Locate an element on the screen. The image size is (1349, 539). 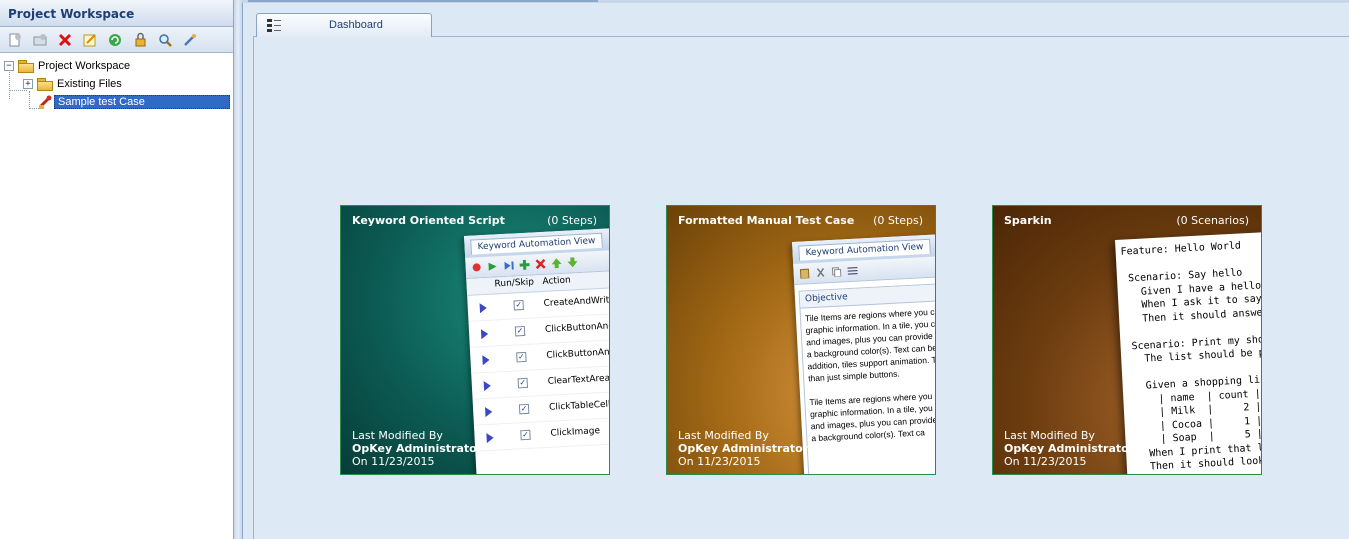
row-action: CreateAndWriteInTextFile is located at coordinates (576, 301).